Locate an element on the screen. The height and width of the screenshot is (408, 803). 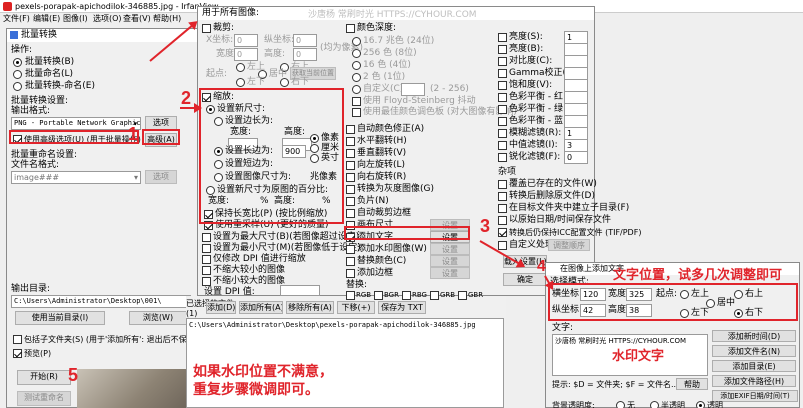
overlay-settings-button: 设置 is located at coordinates (450, 249).